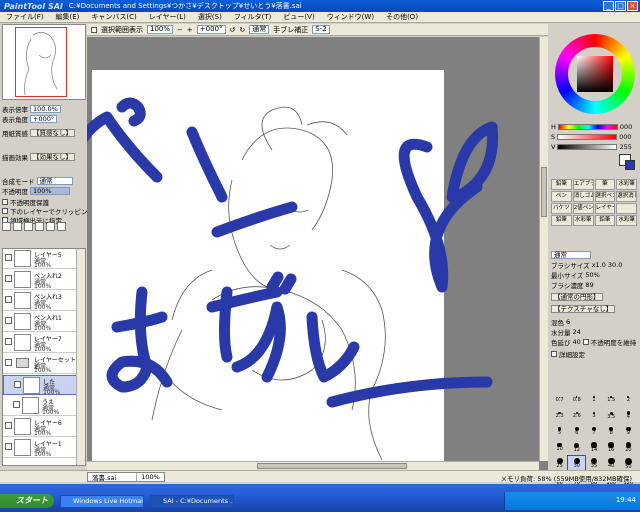 This screenshot has height=512, width=640. What do you see at coordinates (628, 415) in the screenshot?
I see `brush-size-preset: 4` at bounding box center [628, 415].